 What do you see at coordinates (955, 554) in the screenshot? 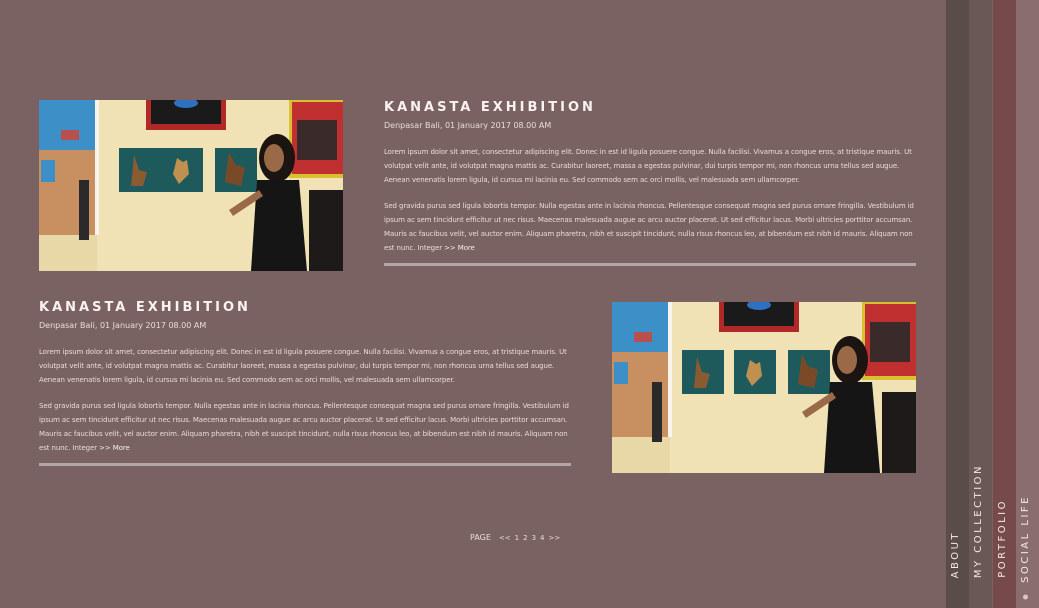
I see `nav-about-label: ABOUT` at bounding box center [955, 554].